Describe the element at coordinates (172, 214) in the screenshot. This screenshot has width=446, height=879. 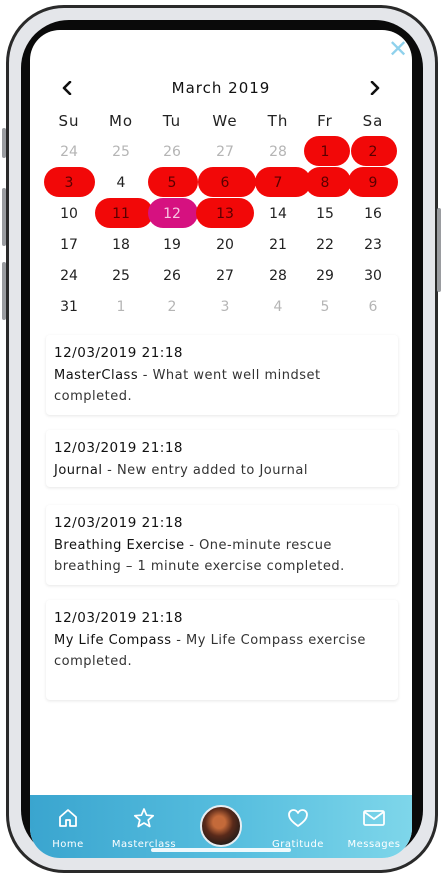
I see `calendar-day: 12` at that location.